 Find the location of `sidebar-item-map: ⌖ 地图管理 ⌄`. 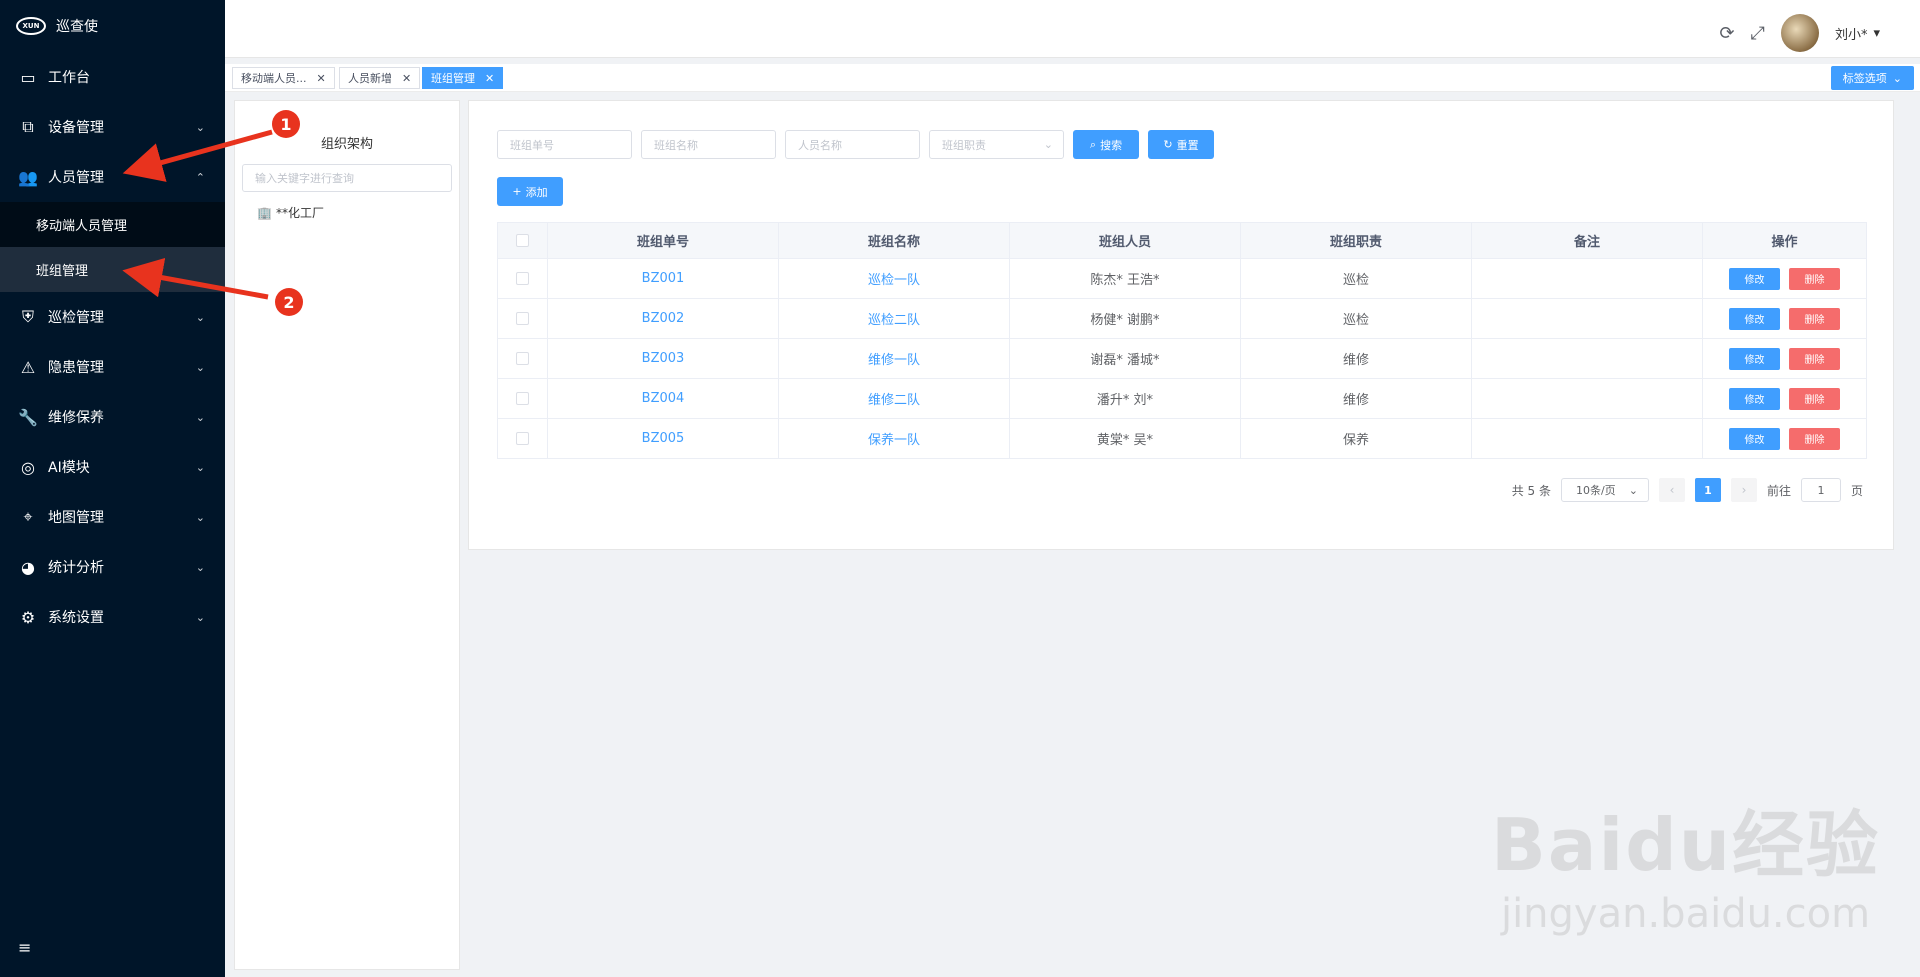

sidebar-item-map: ⌖ 地图管理 ⌄ is located at coordinates (112, 517).